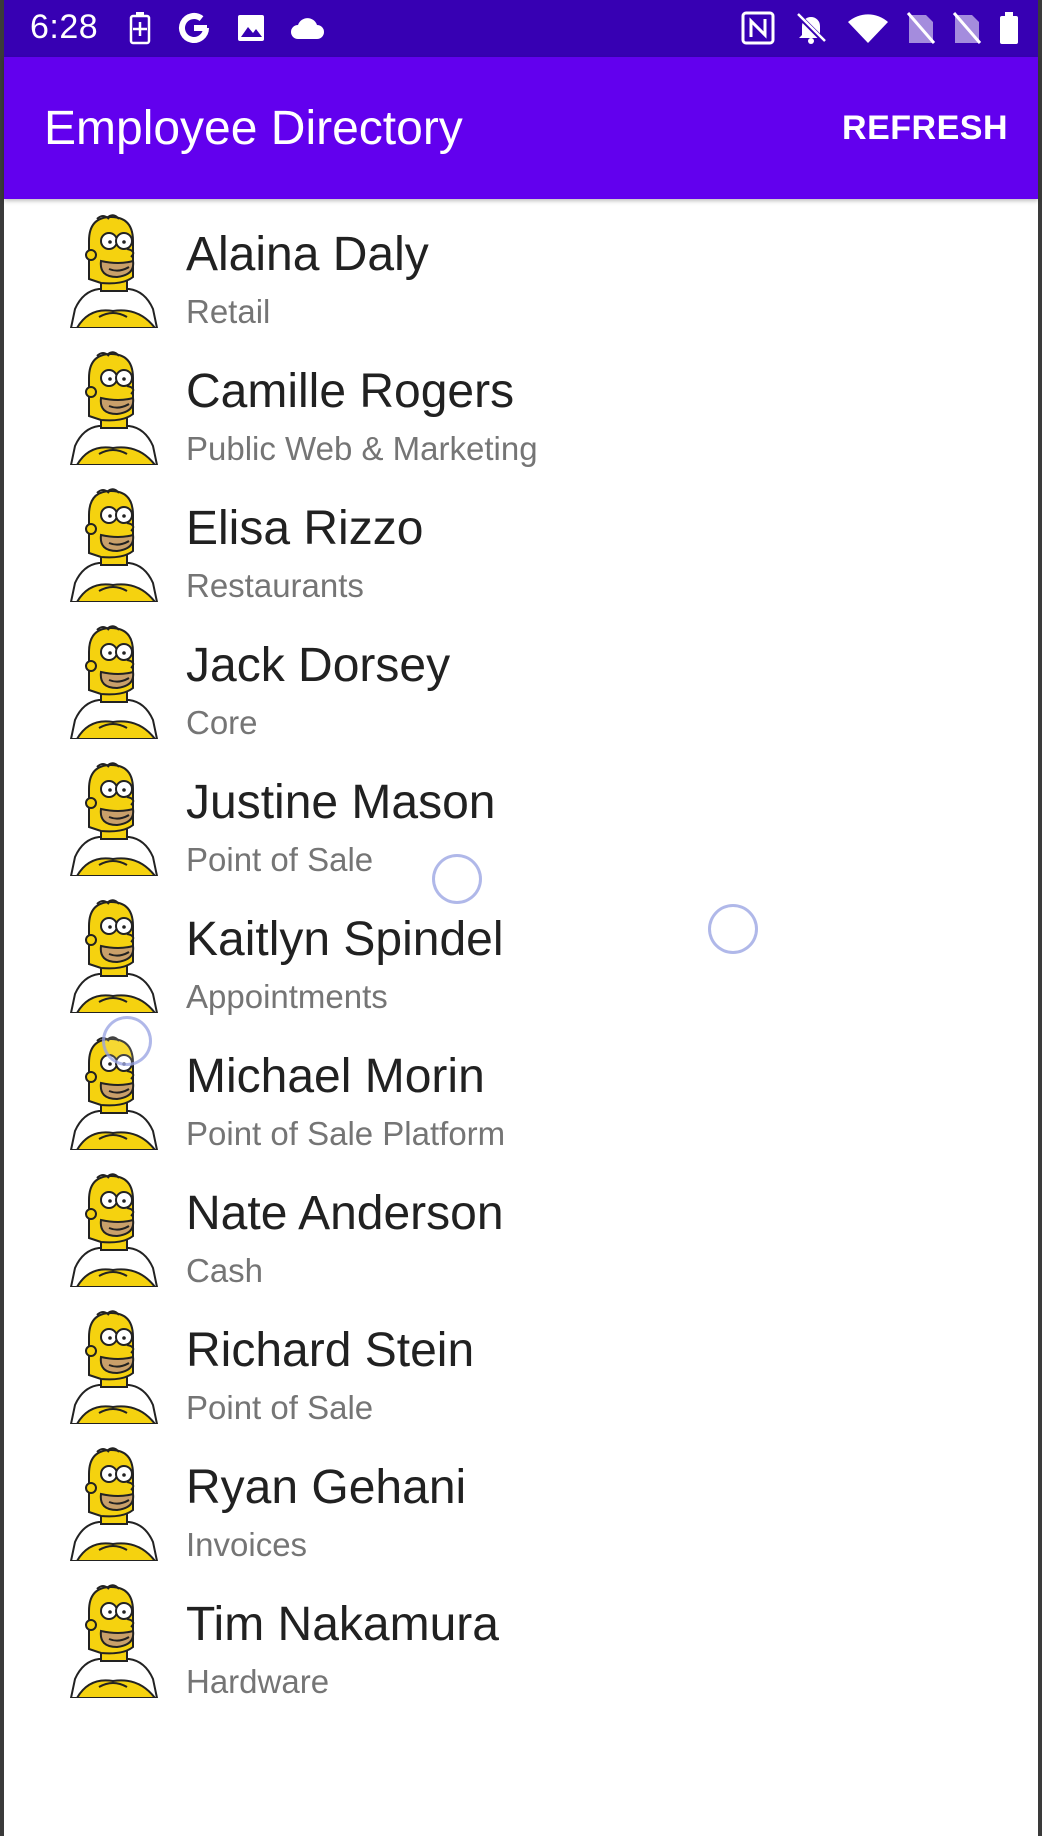 This screenshot has height=1836, width=1042. What do you see at coordinates (194, 28) in the screenshot?
I see `google-icon` at bounding box center [194, 28].